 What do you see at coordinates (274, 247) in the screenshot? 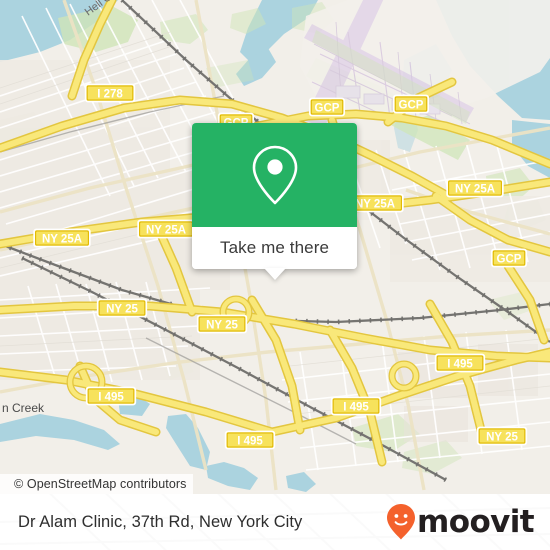
I see `take-me-there-label: Take me there` at bounding box center [274, 247].